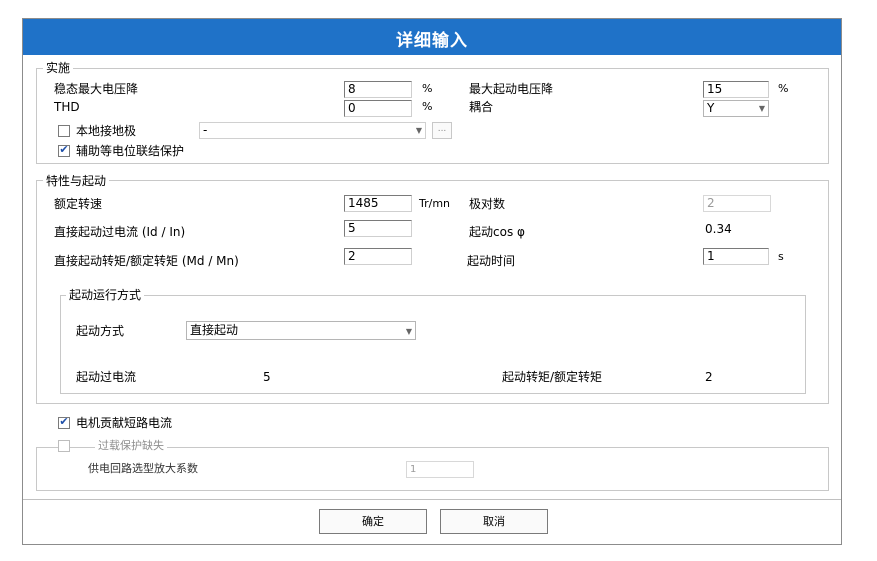  I want to click on max-steady-drop-input: 8, so click(378, 89).